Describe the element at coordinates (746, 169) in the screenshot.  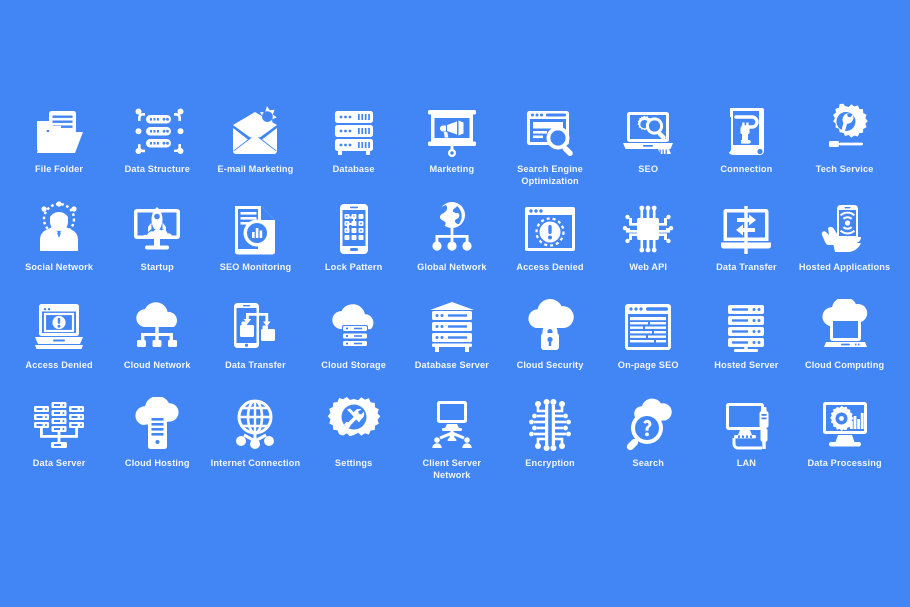
I see `icon-label: Connection` at that location.